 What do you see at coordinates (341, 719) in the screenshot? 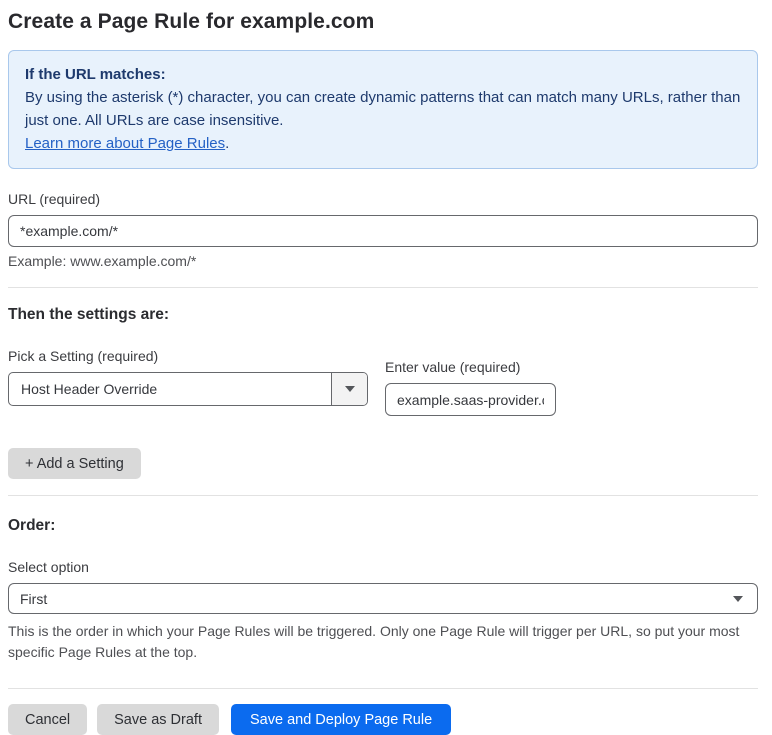
I see `save-and-deploy-button: Save and Deploy Page Rule` at bounding box center [341, 719].